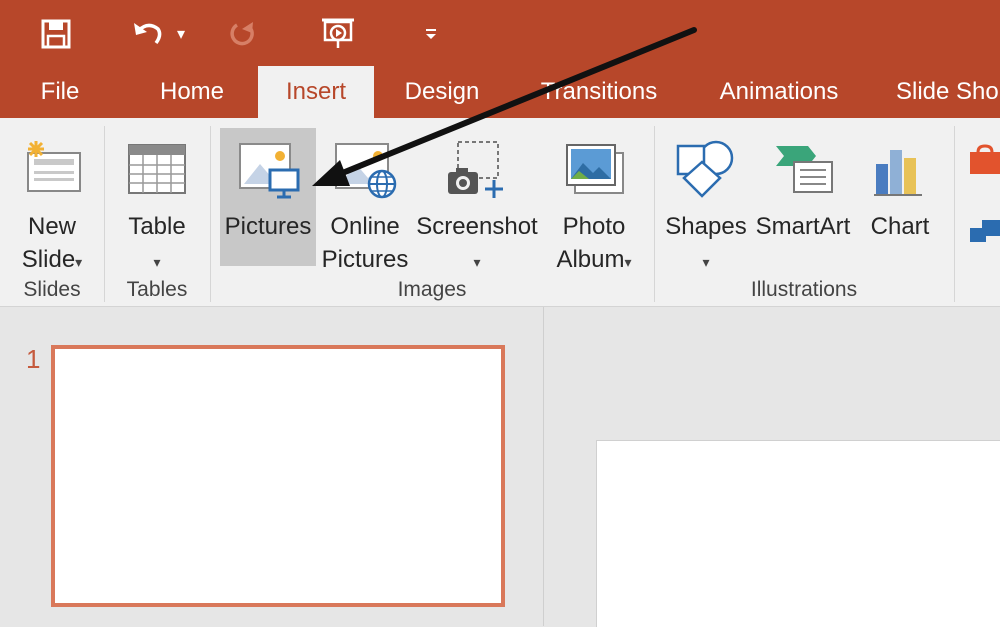 The image size is (1000, 627). I want to click on present-from-start-icon, so click(338, 34).